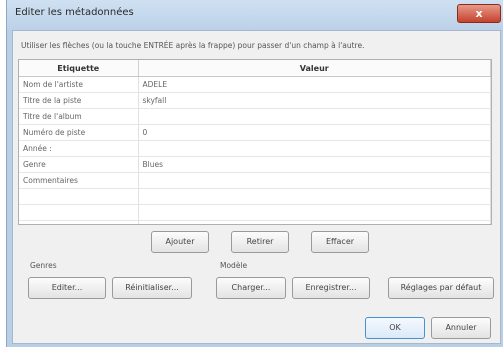 This screenshot has width=503, height=347. Describe the element at coordinates (79, 148) in the screenshot. I see `tag-label-cell: Année :` at that location.